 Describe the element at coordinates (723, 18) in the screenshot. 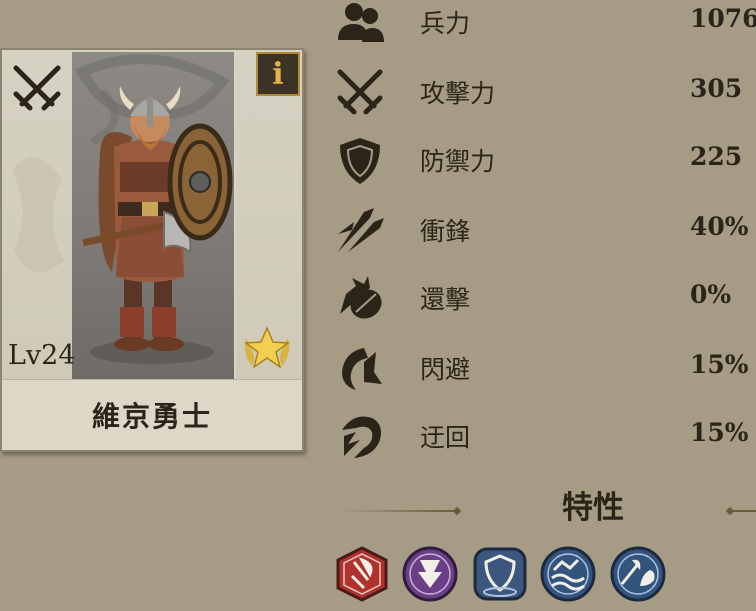

I see `stat-value: 1076` at that location.